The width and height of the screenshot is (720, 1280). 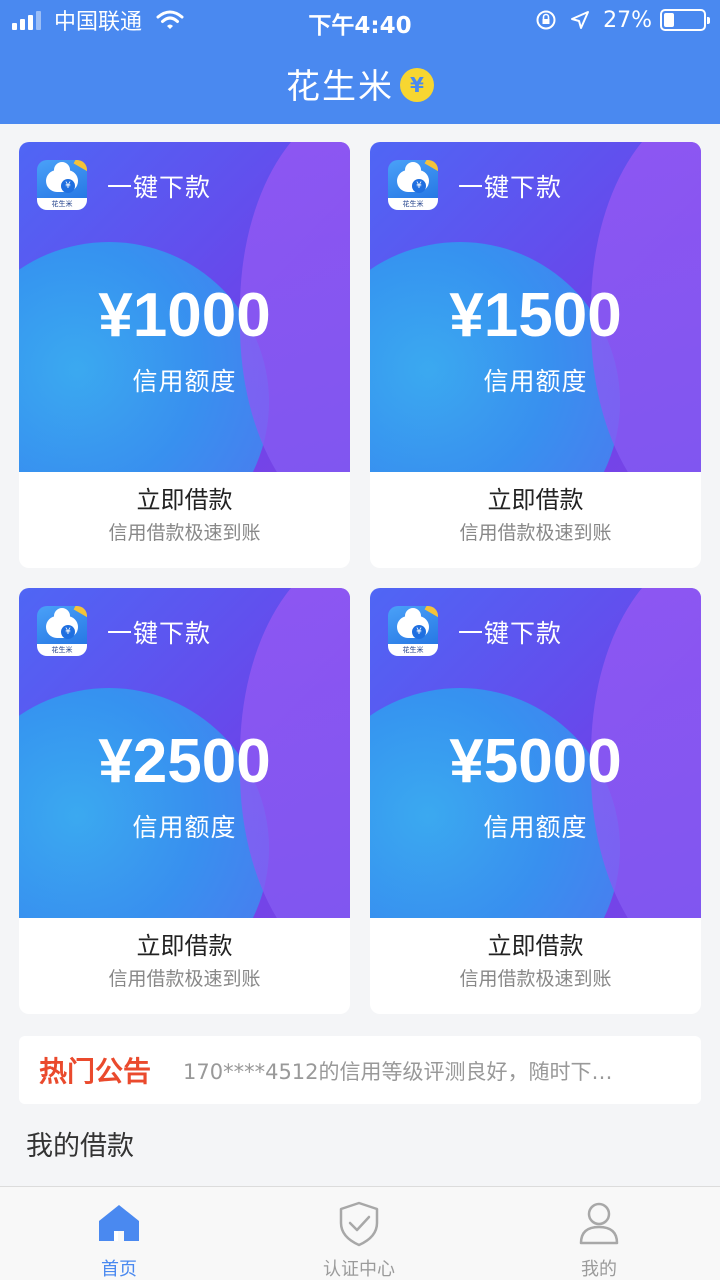 I want to click on card-banner: ¥ 花生米 一键下款 ¥1000 信用额度, so click(x=184, y=307).